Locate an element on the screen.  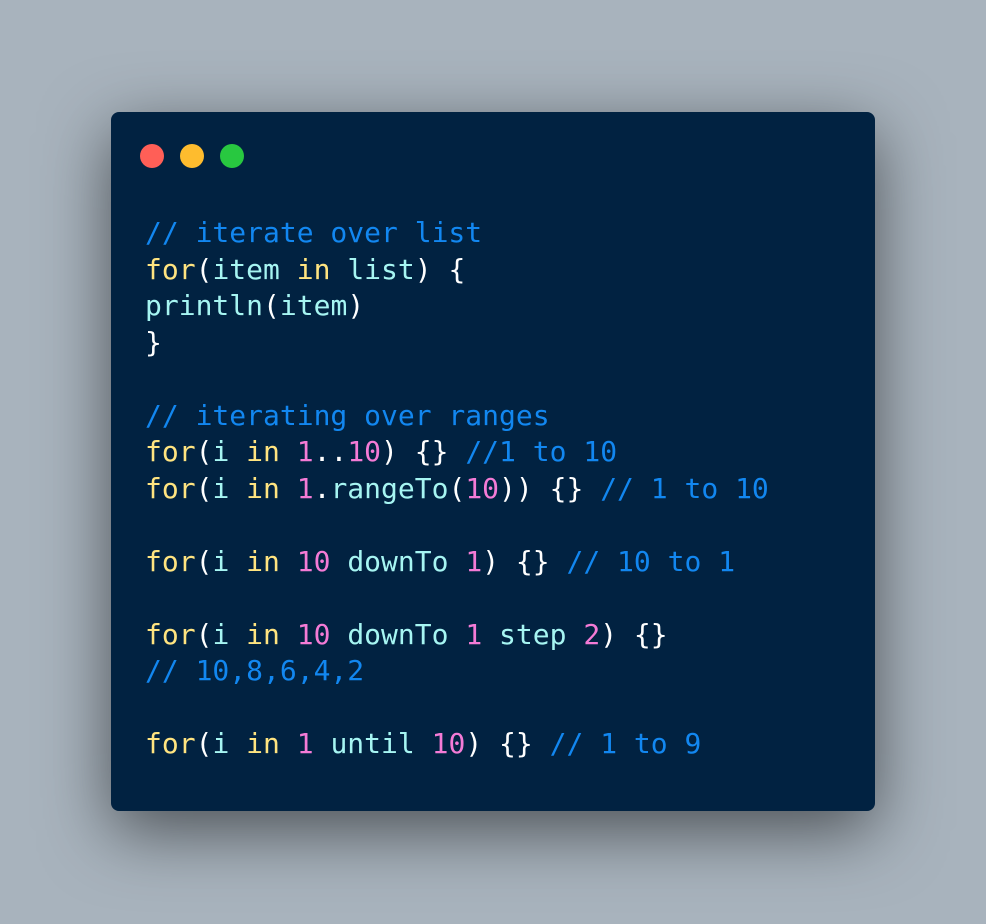
code-line: for(item in list) { is located at coordinates (457, 270).